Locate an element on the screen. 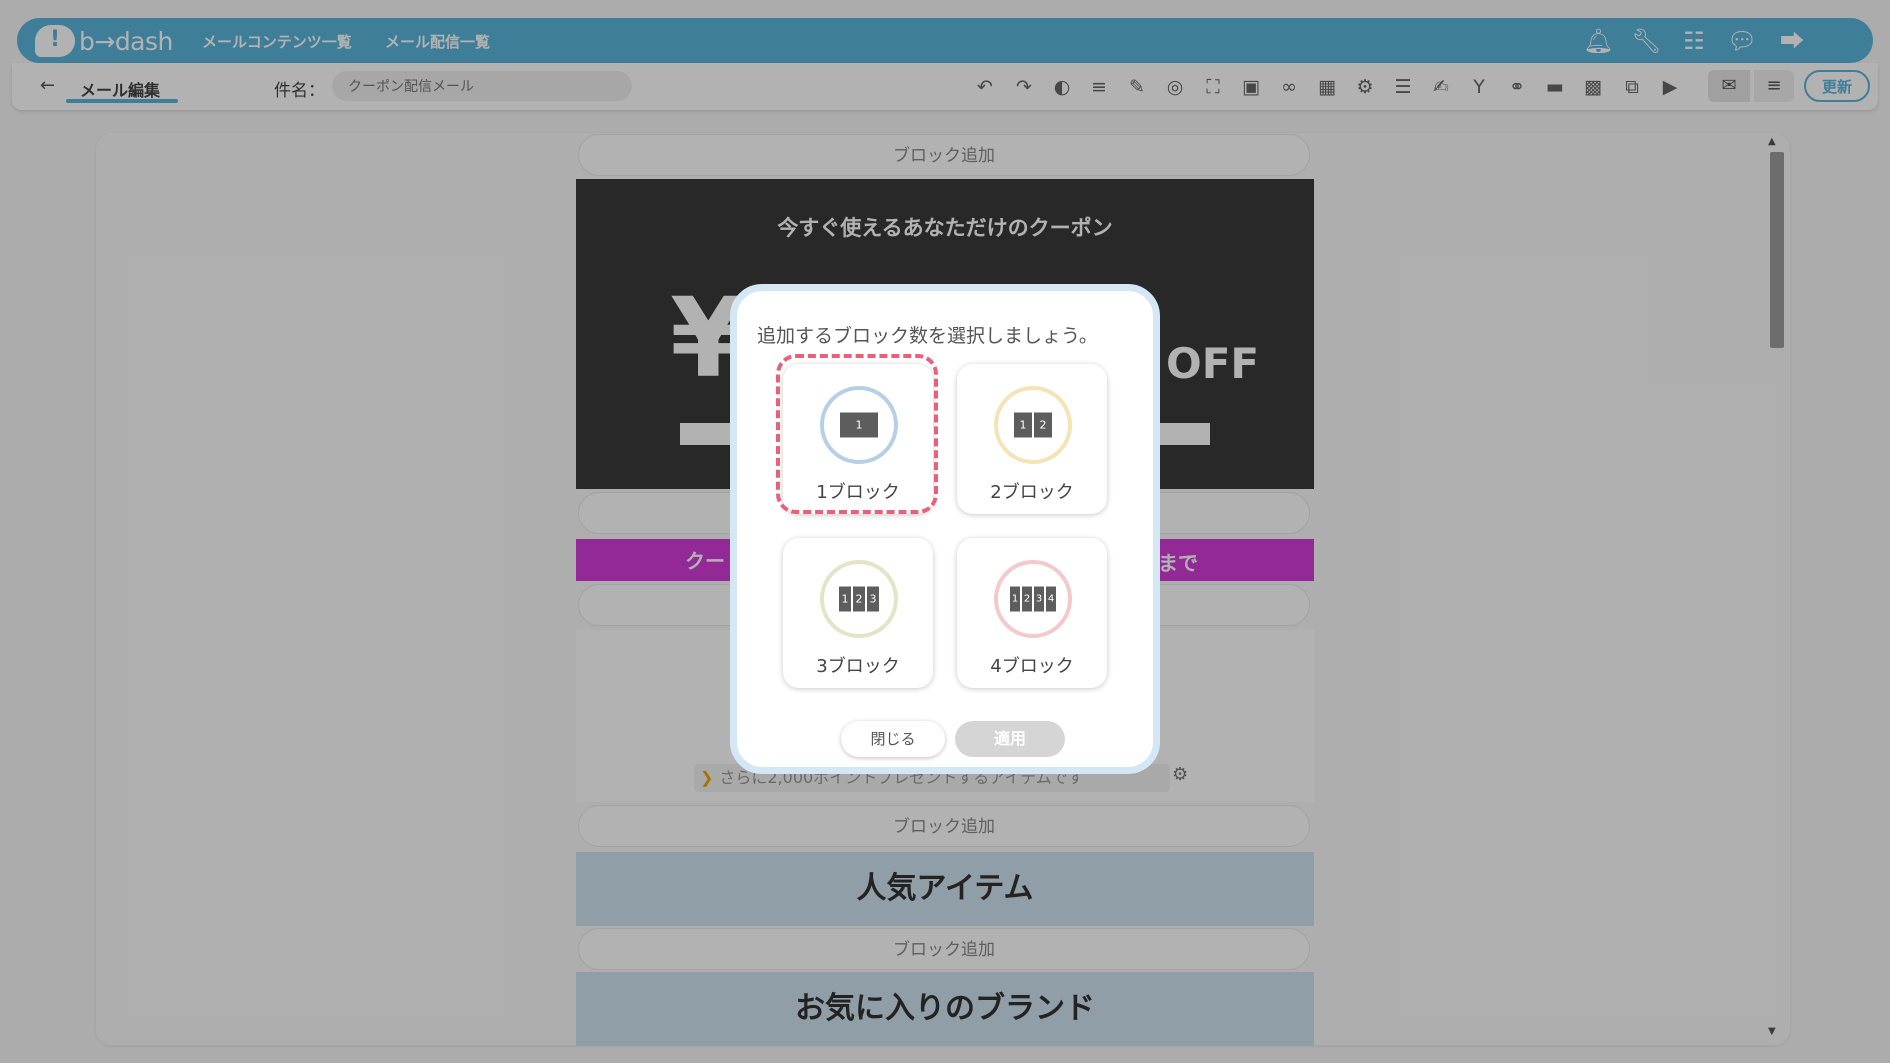 Image resolution: width=1890 pixels, height=1063 pixels. option-label: 2ブロック is located at coordinates (1032, 492).